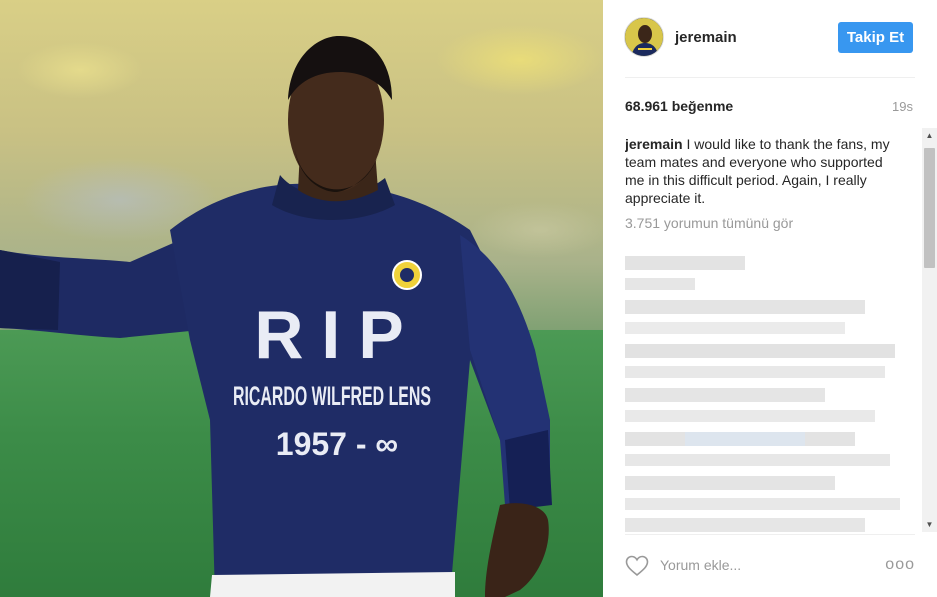 Image resolution: width=937 pixels, height=597 pixels. What do you see at coordinates (679, 106) in the screenshot?
I see `likes-count: 68.961 beğenme` at bounding box center [679, 106].